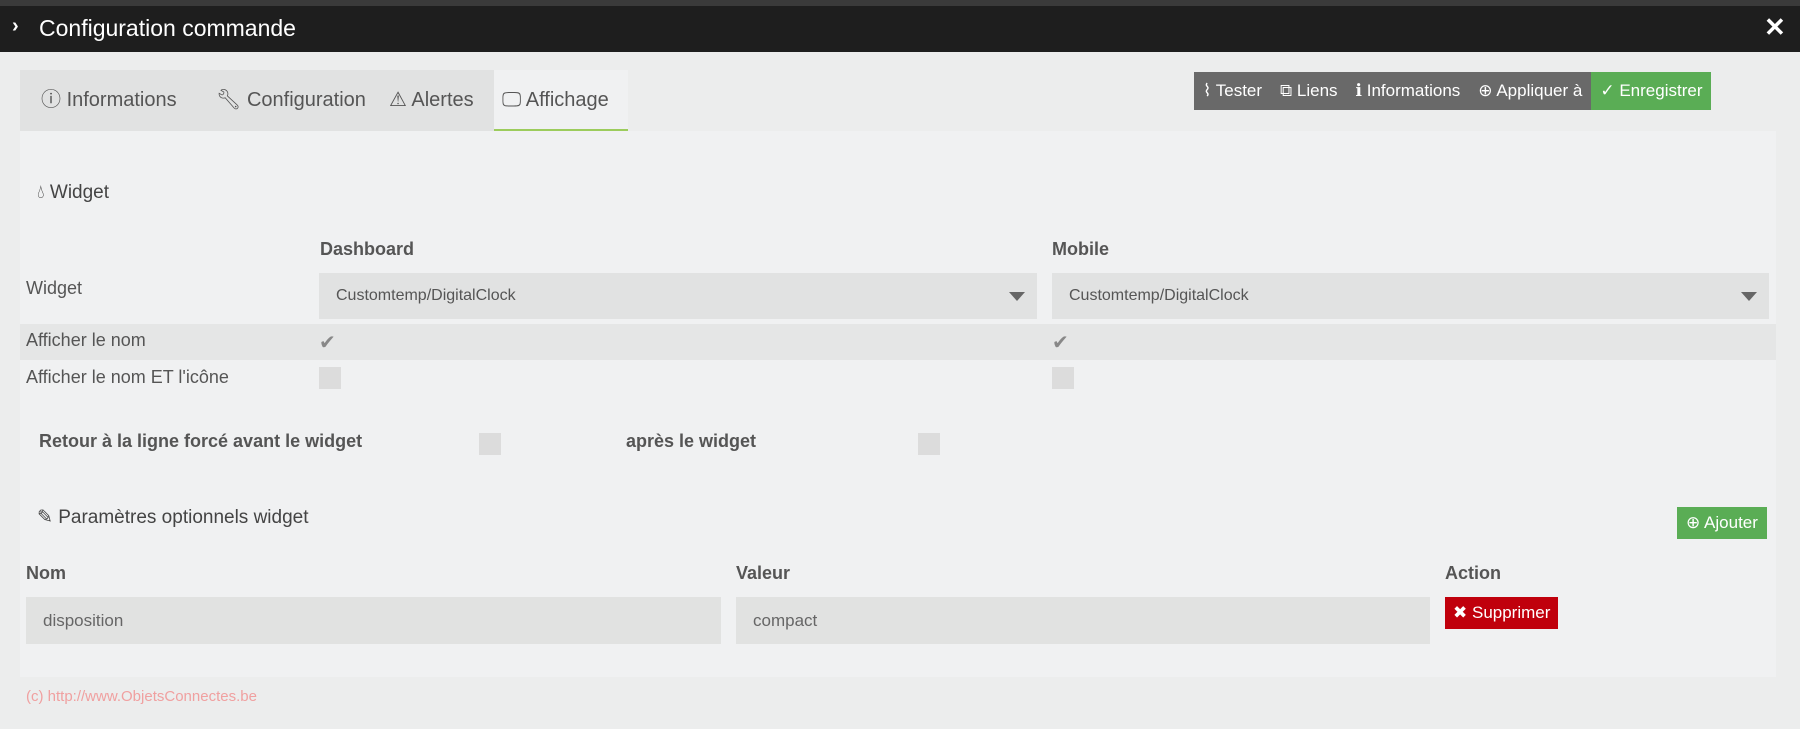 This screenshot has height=729, width=1800. I want to click on info-circle-icon: ⓘ, so click(51, 100).